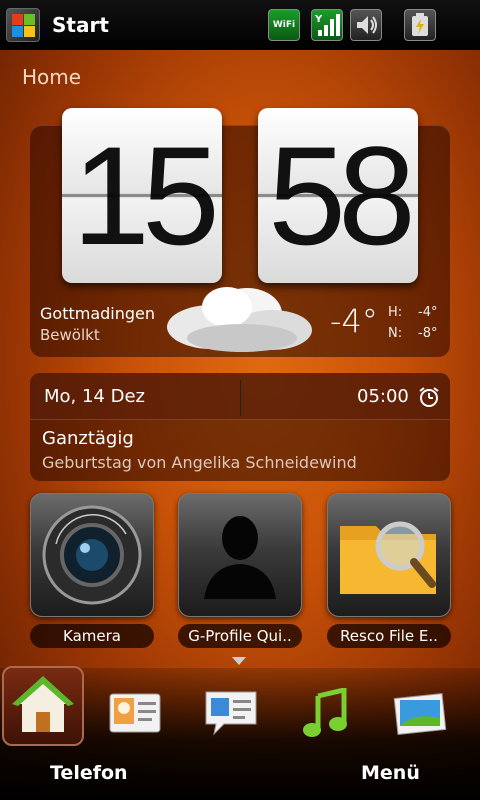 The width and height of the screenshot is (480, 800). What do you see at coordinates (383, 396) in the screenshot?
I see `alarm-time: 05:00` at bounding box center [383, 396].